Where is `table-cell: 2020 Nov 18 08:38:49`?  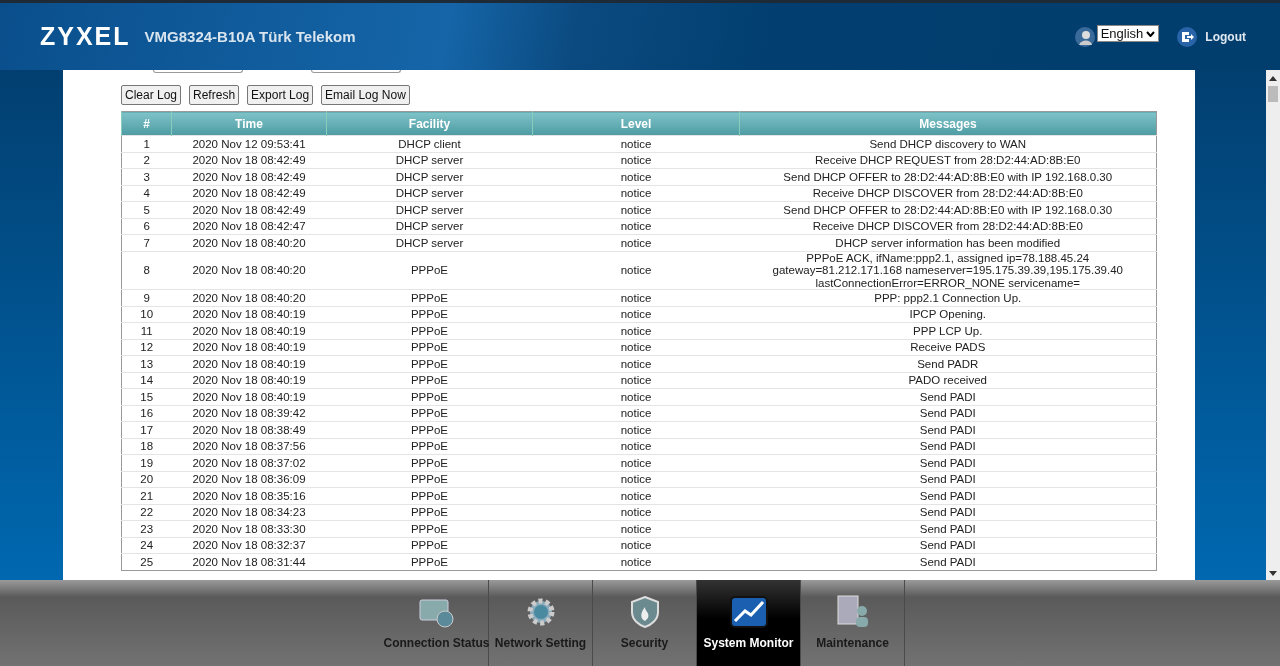 table-cell: 2020 Nov 18 08:38:49 is located at coordinates (249, 429).